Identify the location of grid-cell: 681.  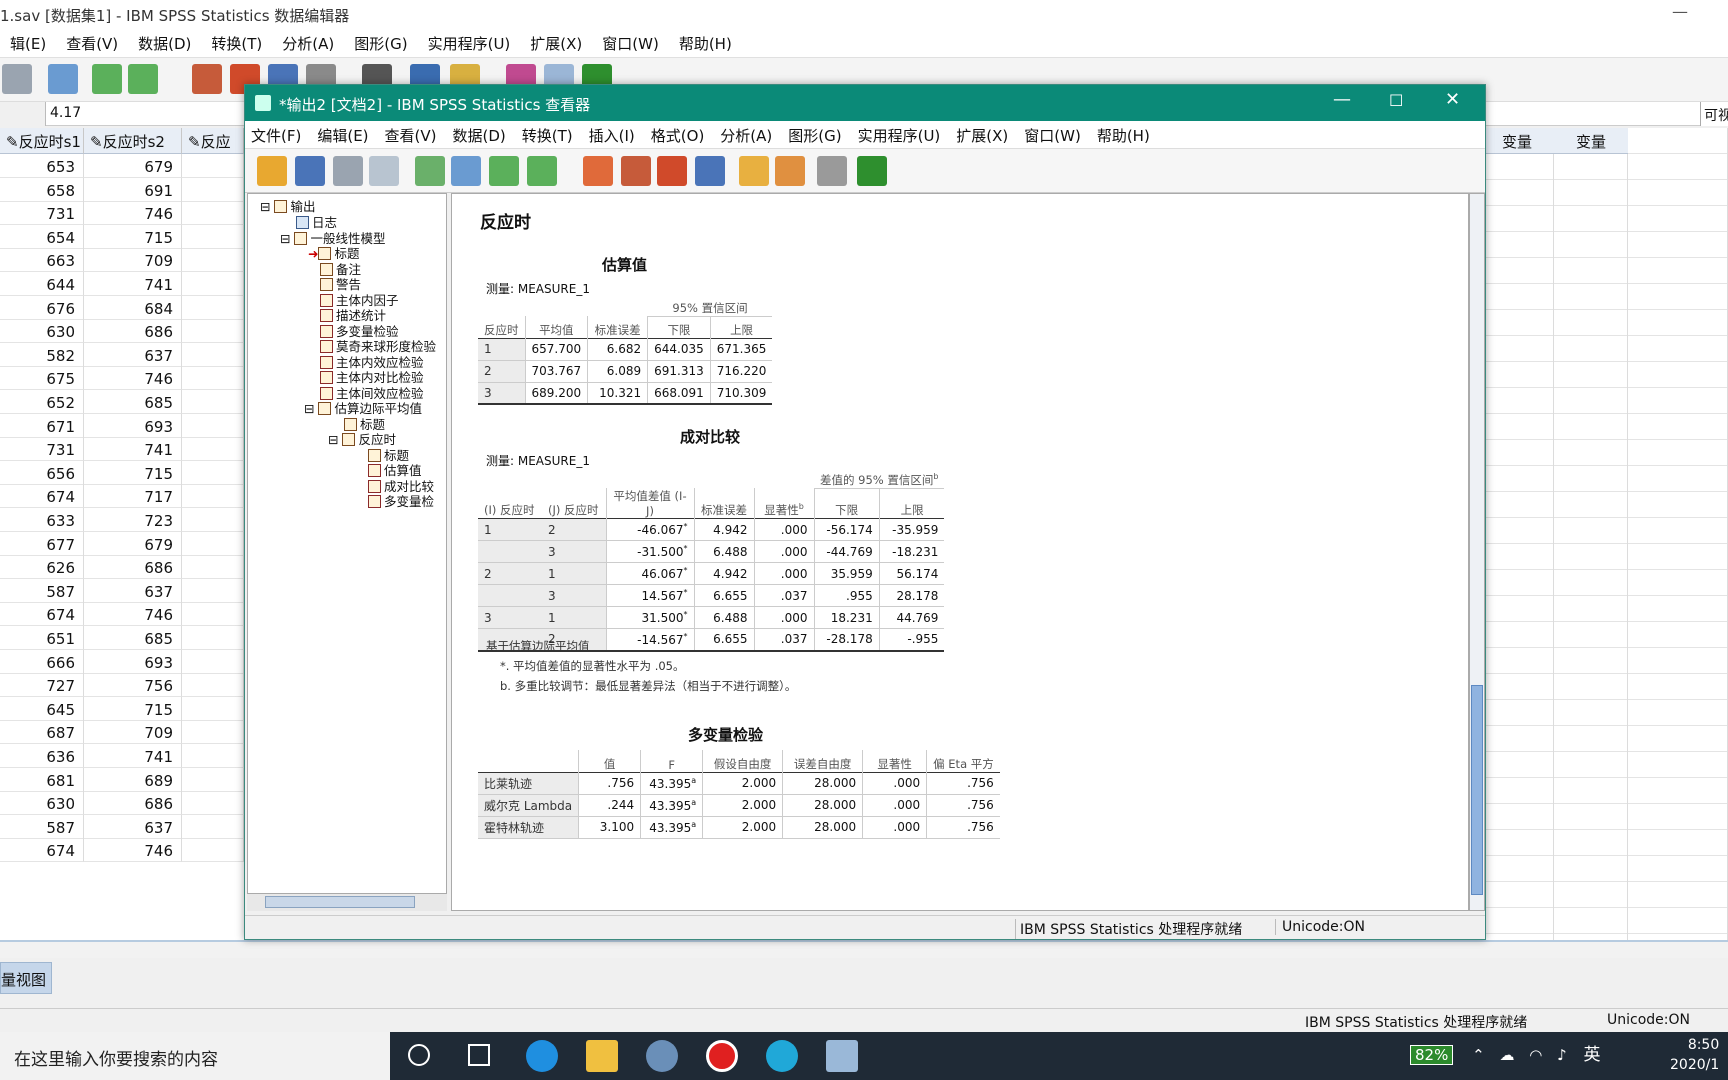
(42, 779).